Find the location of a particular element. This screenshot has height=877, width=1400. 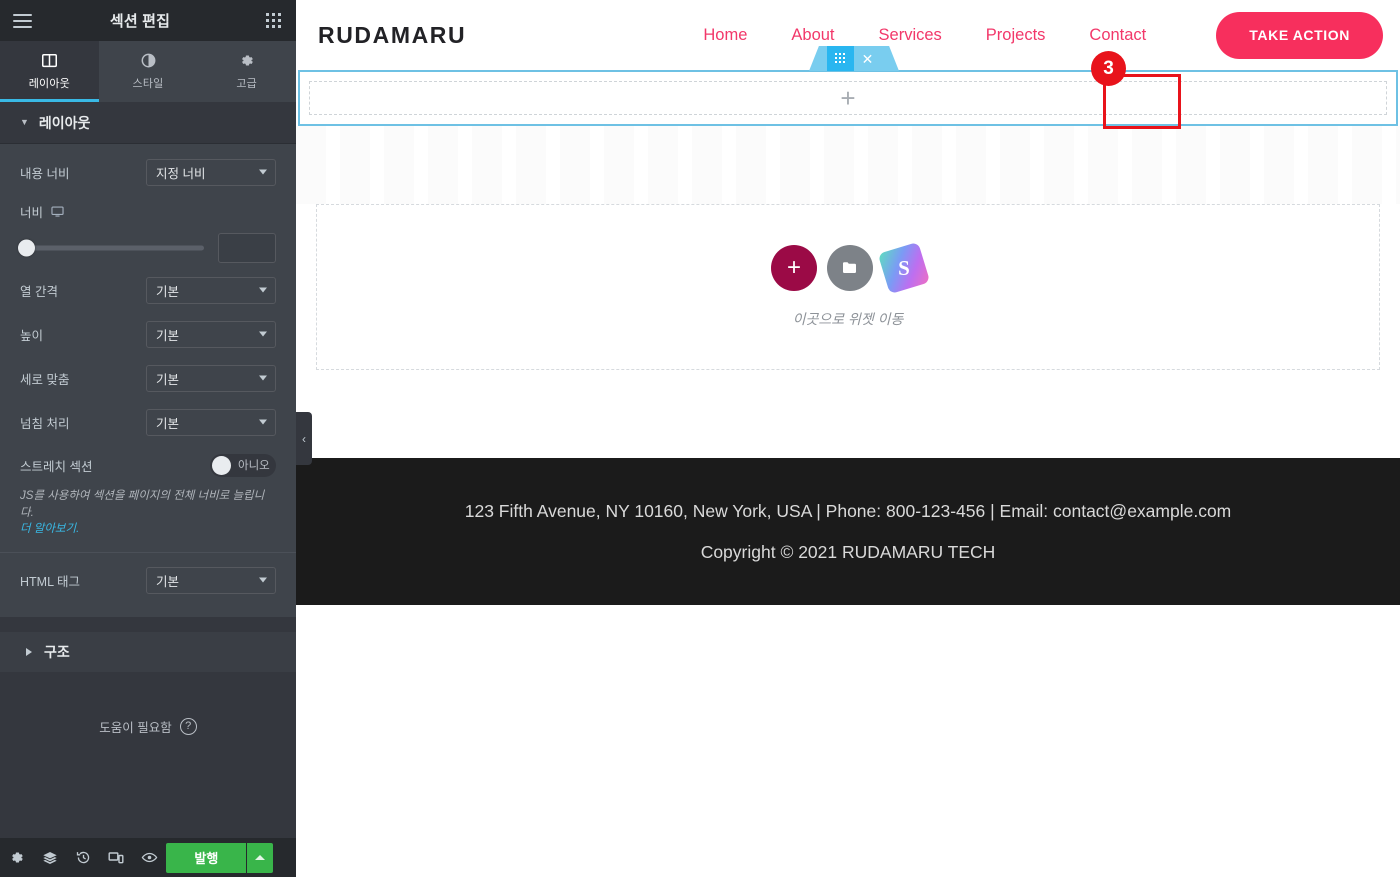

widget-drop-wrapper: + S 이곳으로 위젯 이동 is located at coordinates (848, 287).